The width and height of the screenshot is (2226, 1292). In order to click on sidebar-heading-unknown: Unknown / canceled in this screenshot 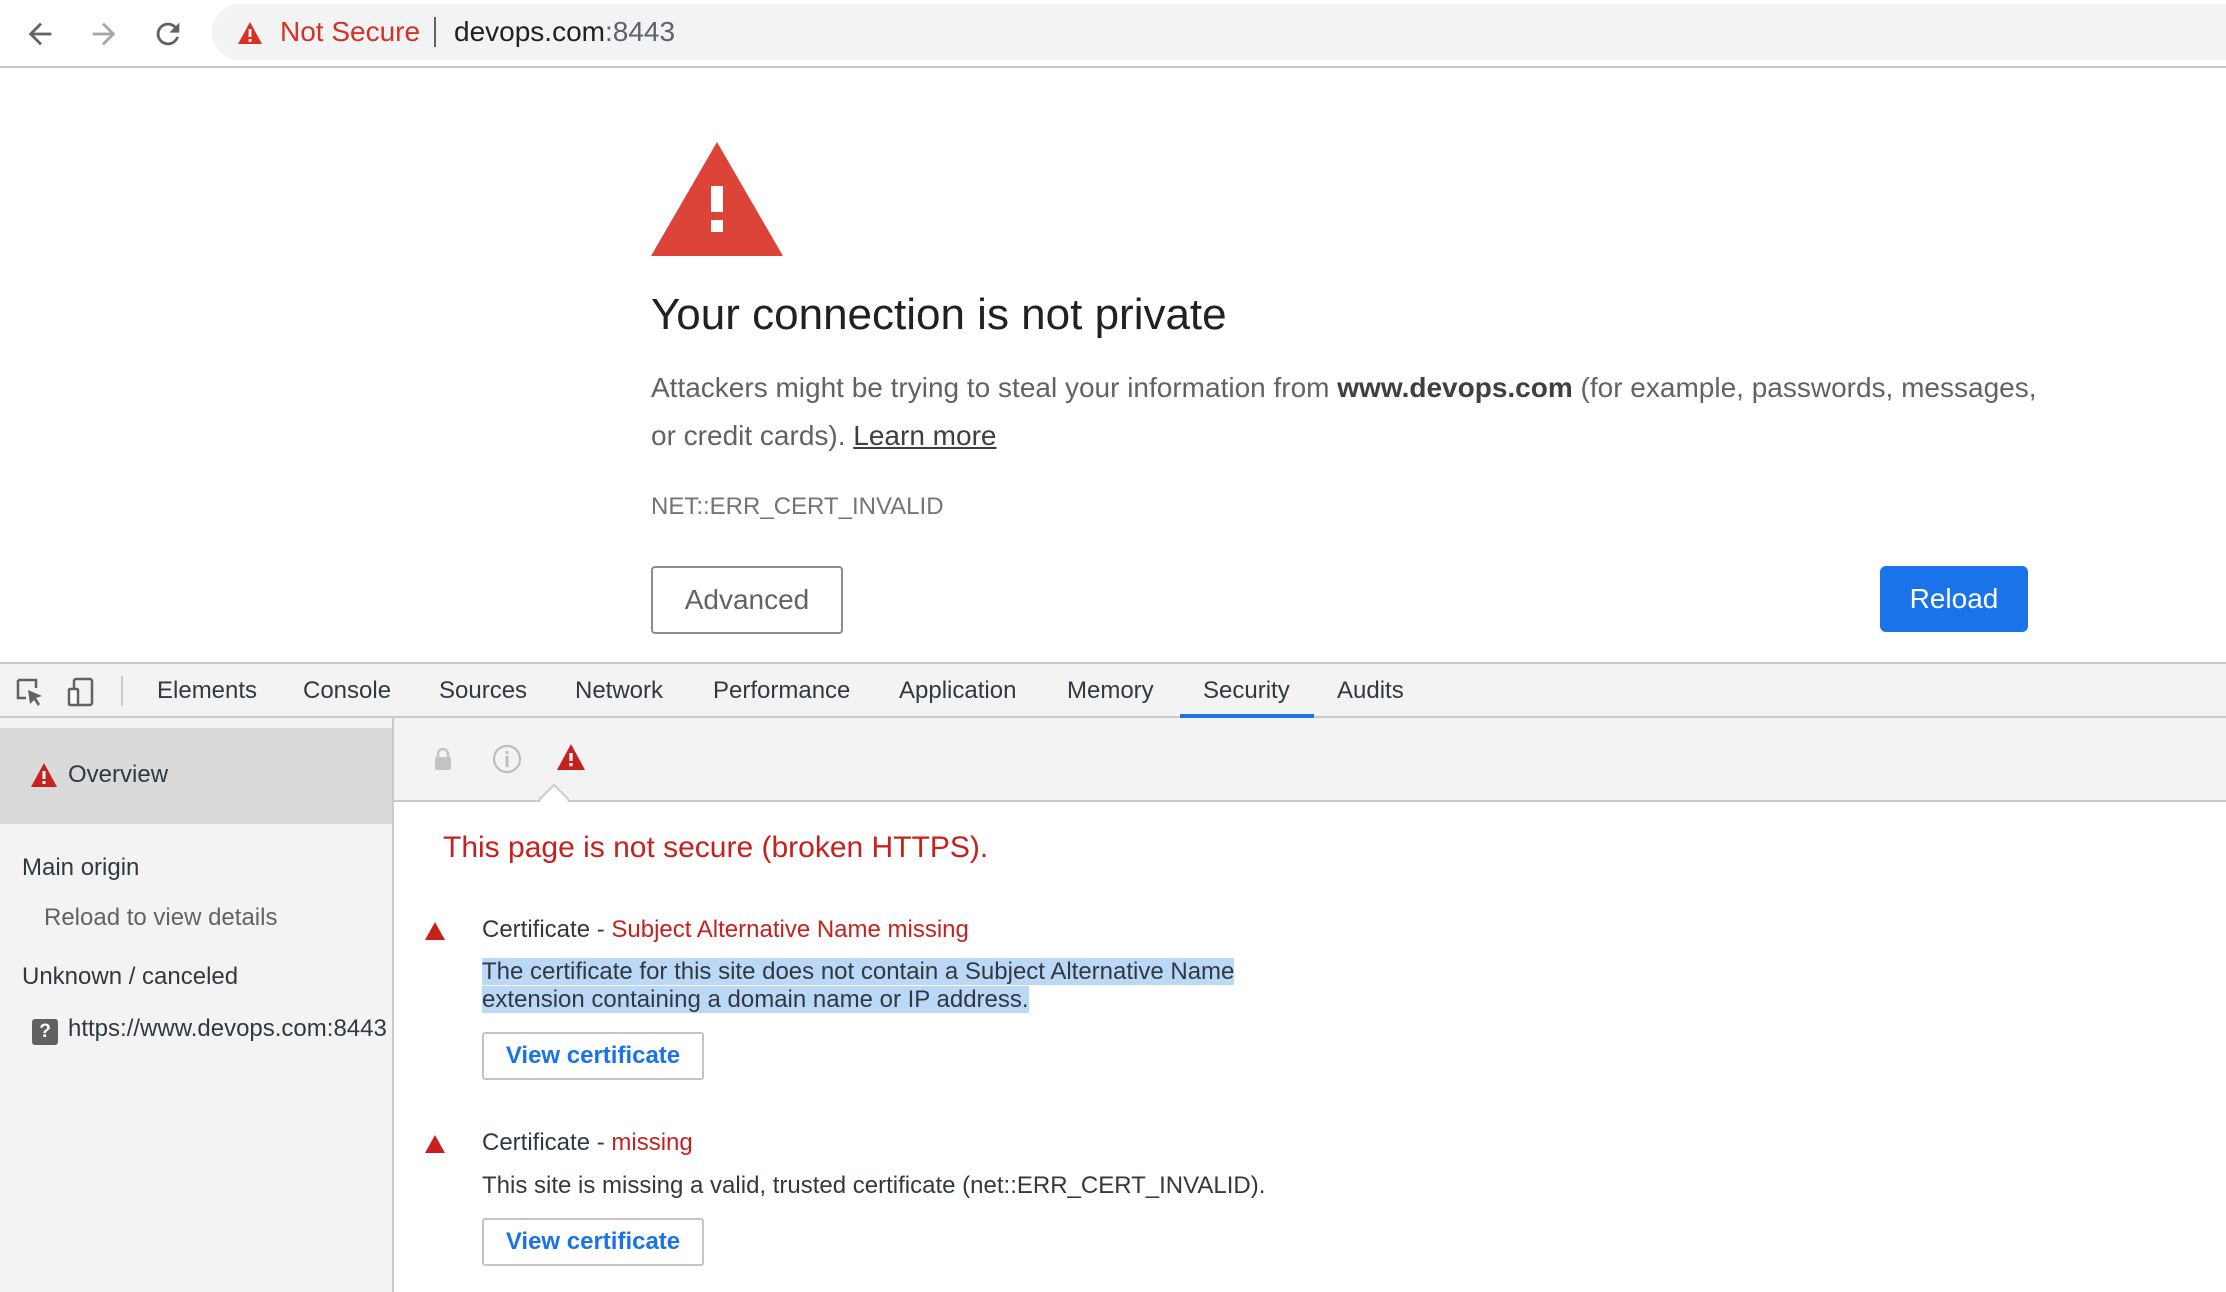, I will do `click(130, 976)`.